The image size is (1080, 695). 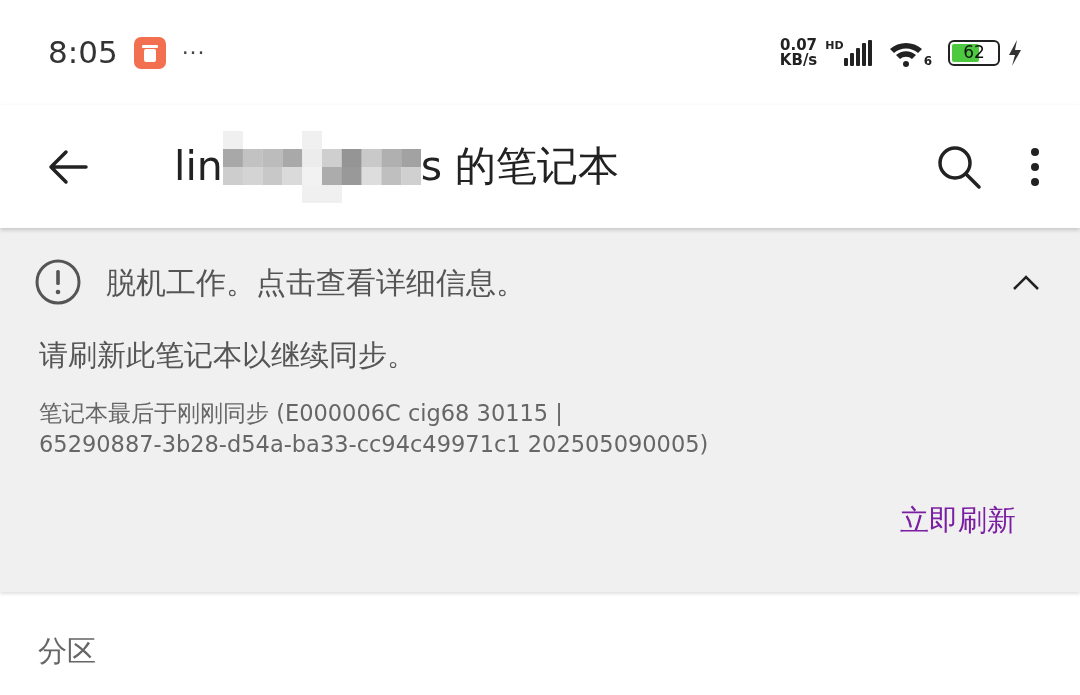 I want to click on notebook-title: lin, so click(x=198, y=166).